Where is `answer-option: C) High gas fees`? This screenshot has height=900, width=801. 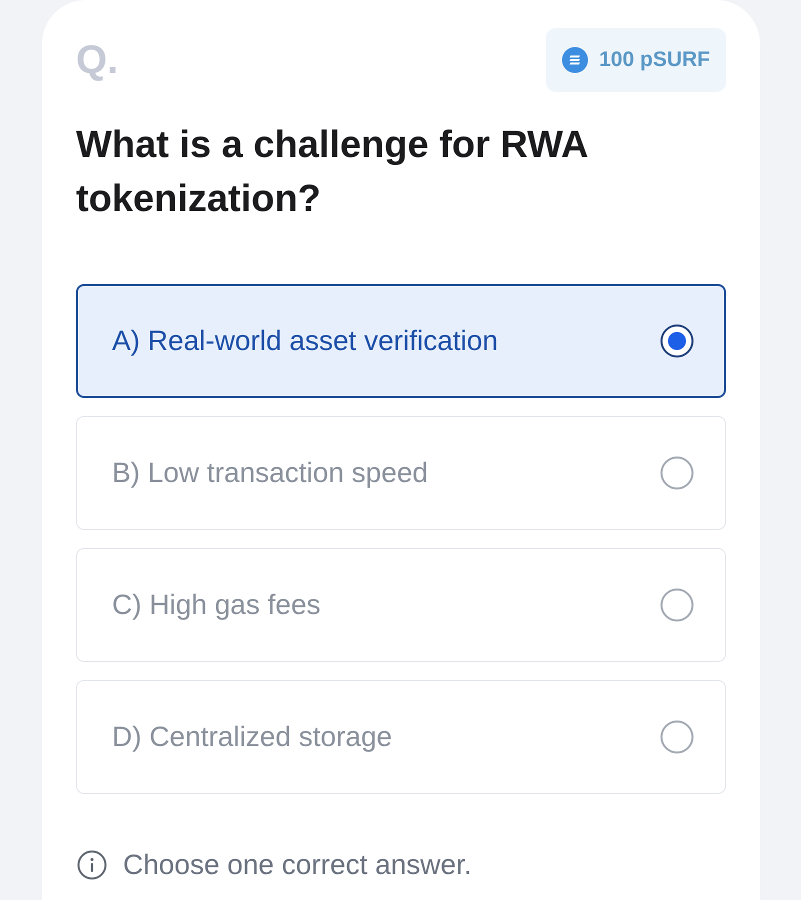
answer-option: C) High gas fees is located at coordinates (401, 605).